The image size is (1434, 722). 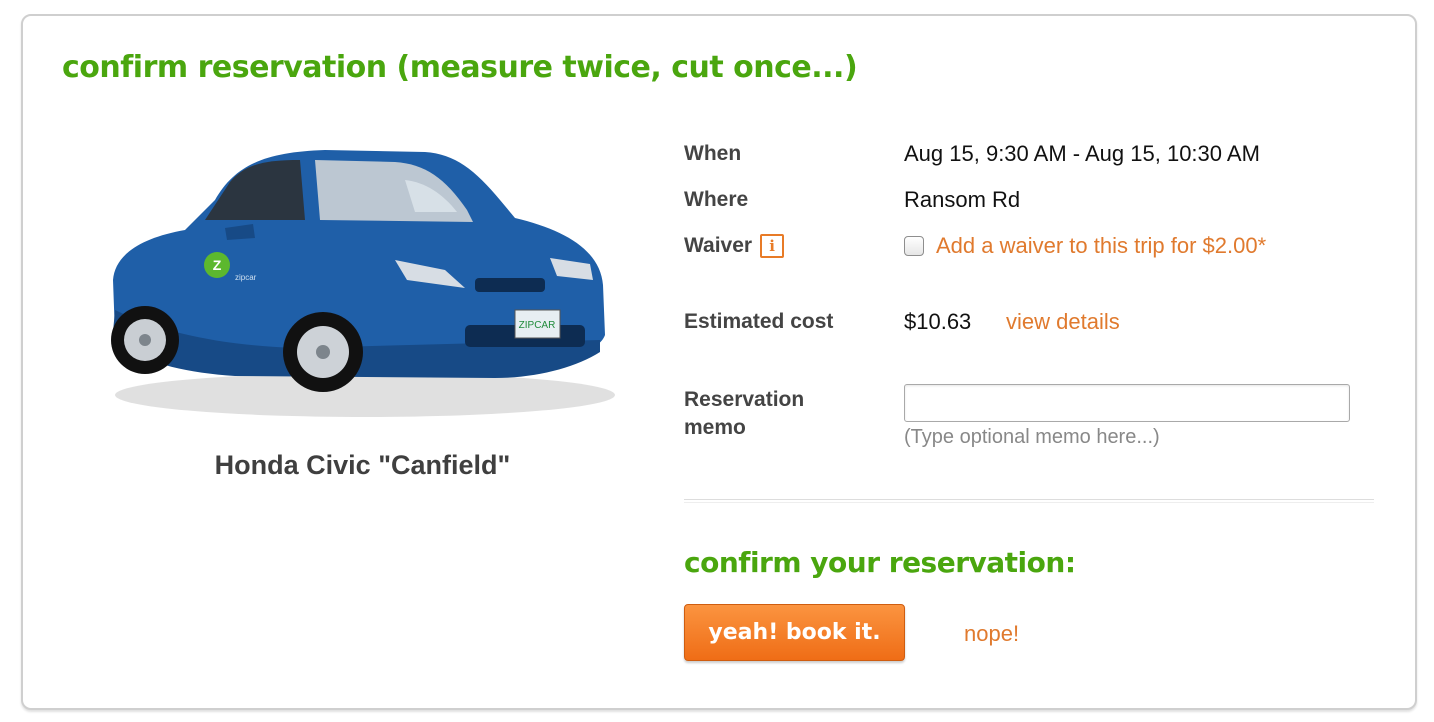 What do you see at coordinates (362, 465) in the screenshot?
I see `vehicle-name: Honda Civic "Canfield"` at bounding box center [362, 465].